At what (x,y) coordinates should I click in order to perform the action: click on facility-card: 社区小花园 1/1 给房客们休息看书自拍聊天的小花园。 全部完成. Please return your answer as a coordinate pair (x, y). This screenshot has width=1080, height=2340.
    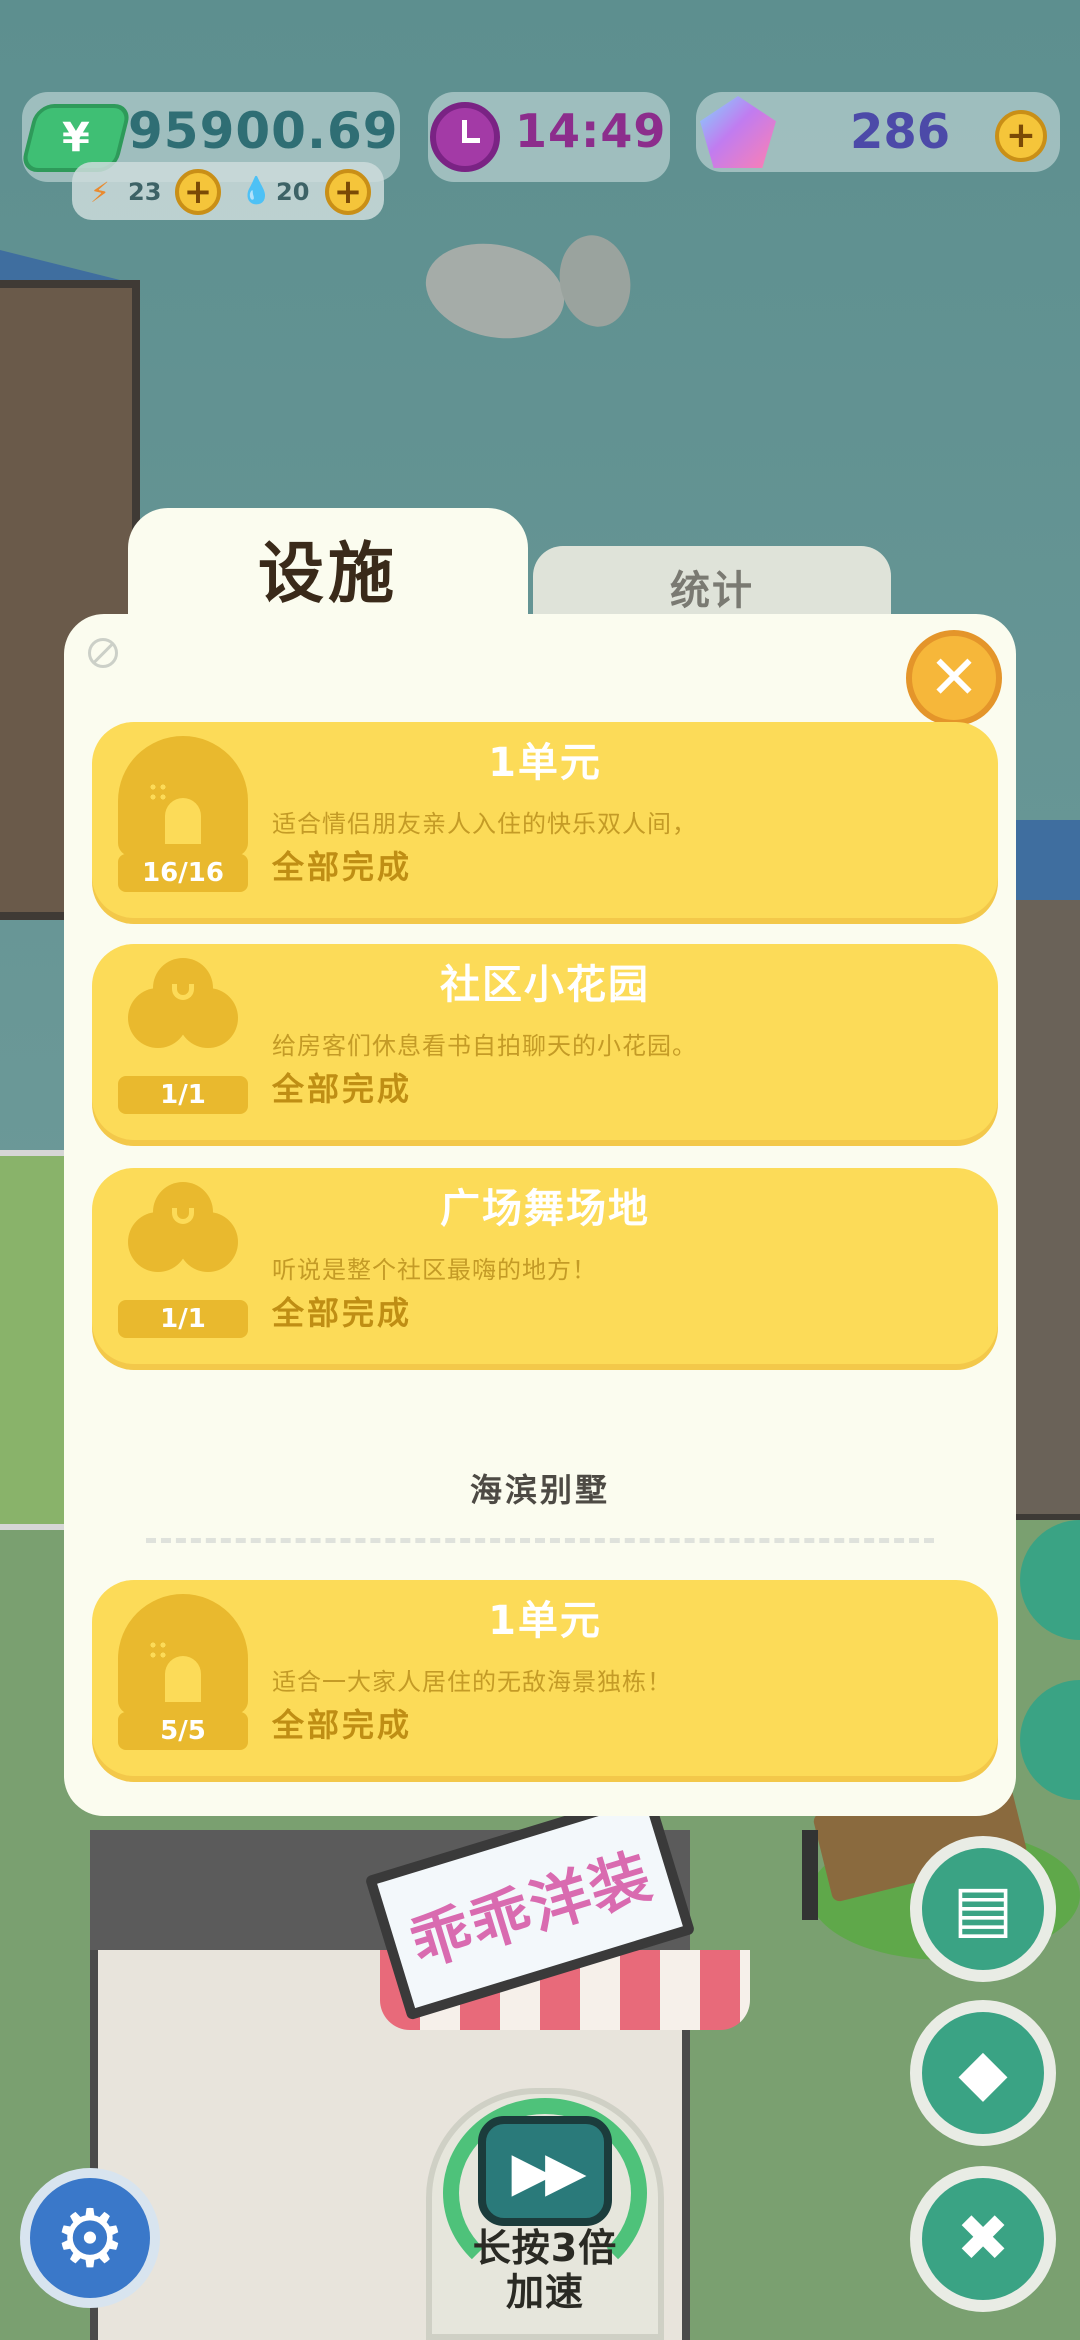
    Looking at the image, I should click on (545, 1042).